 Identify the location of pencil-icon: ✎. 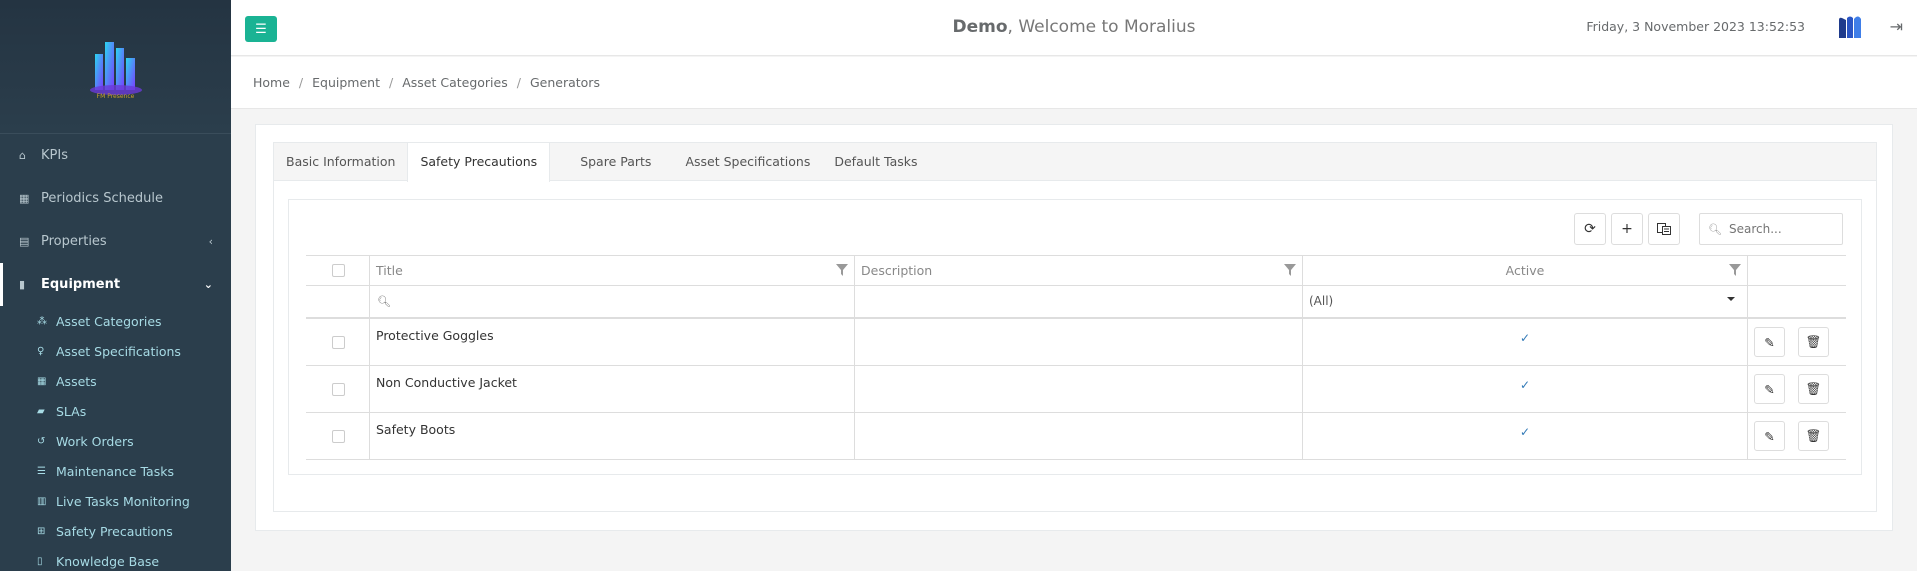
(1769, 389).